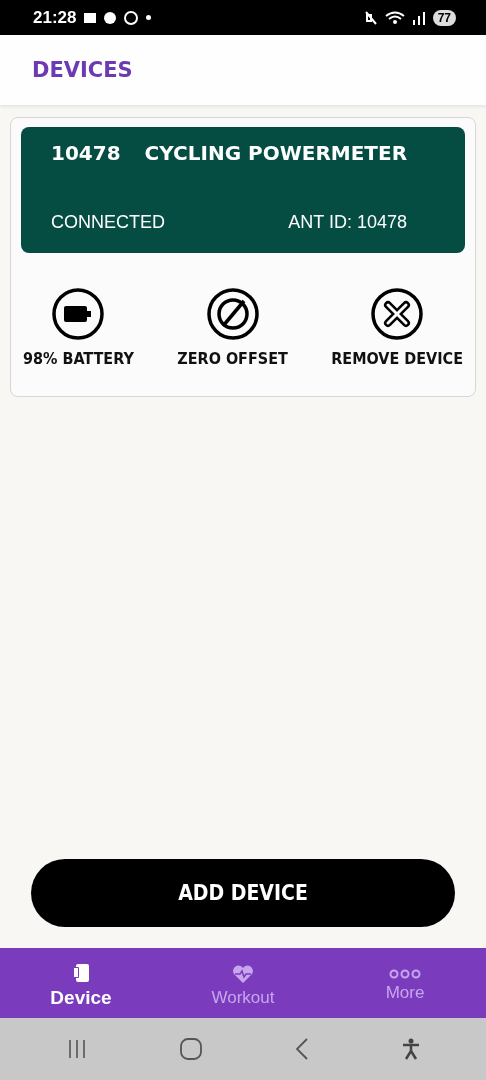 The image size is (486, 1080). Describe the element at coordinates (110, 17) in the screenshot. I see `app-icon` at that location.